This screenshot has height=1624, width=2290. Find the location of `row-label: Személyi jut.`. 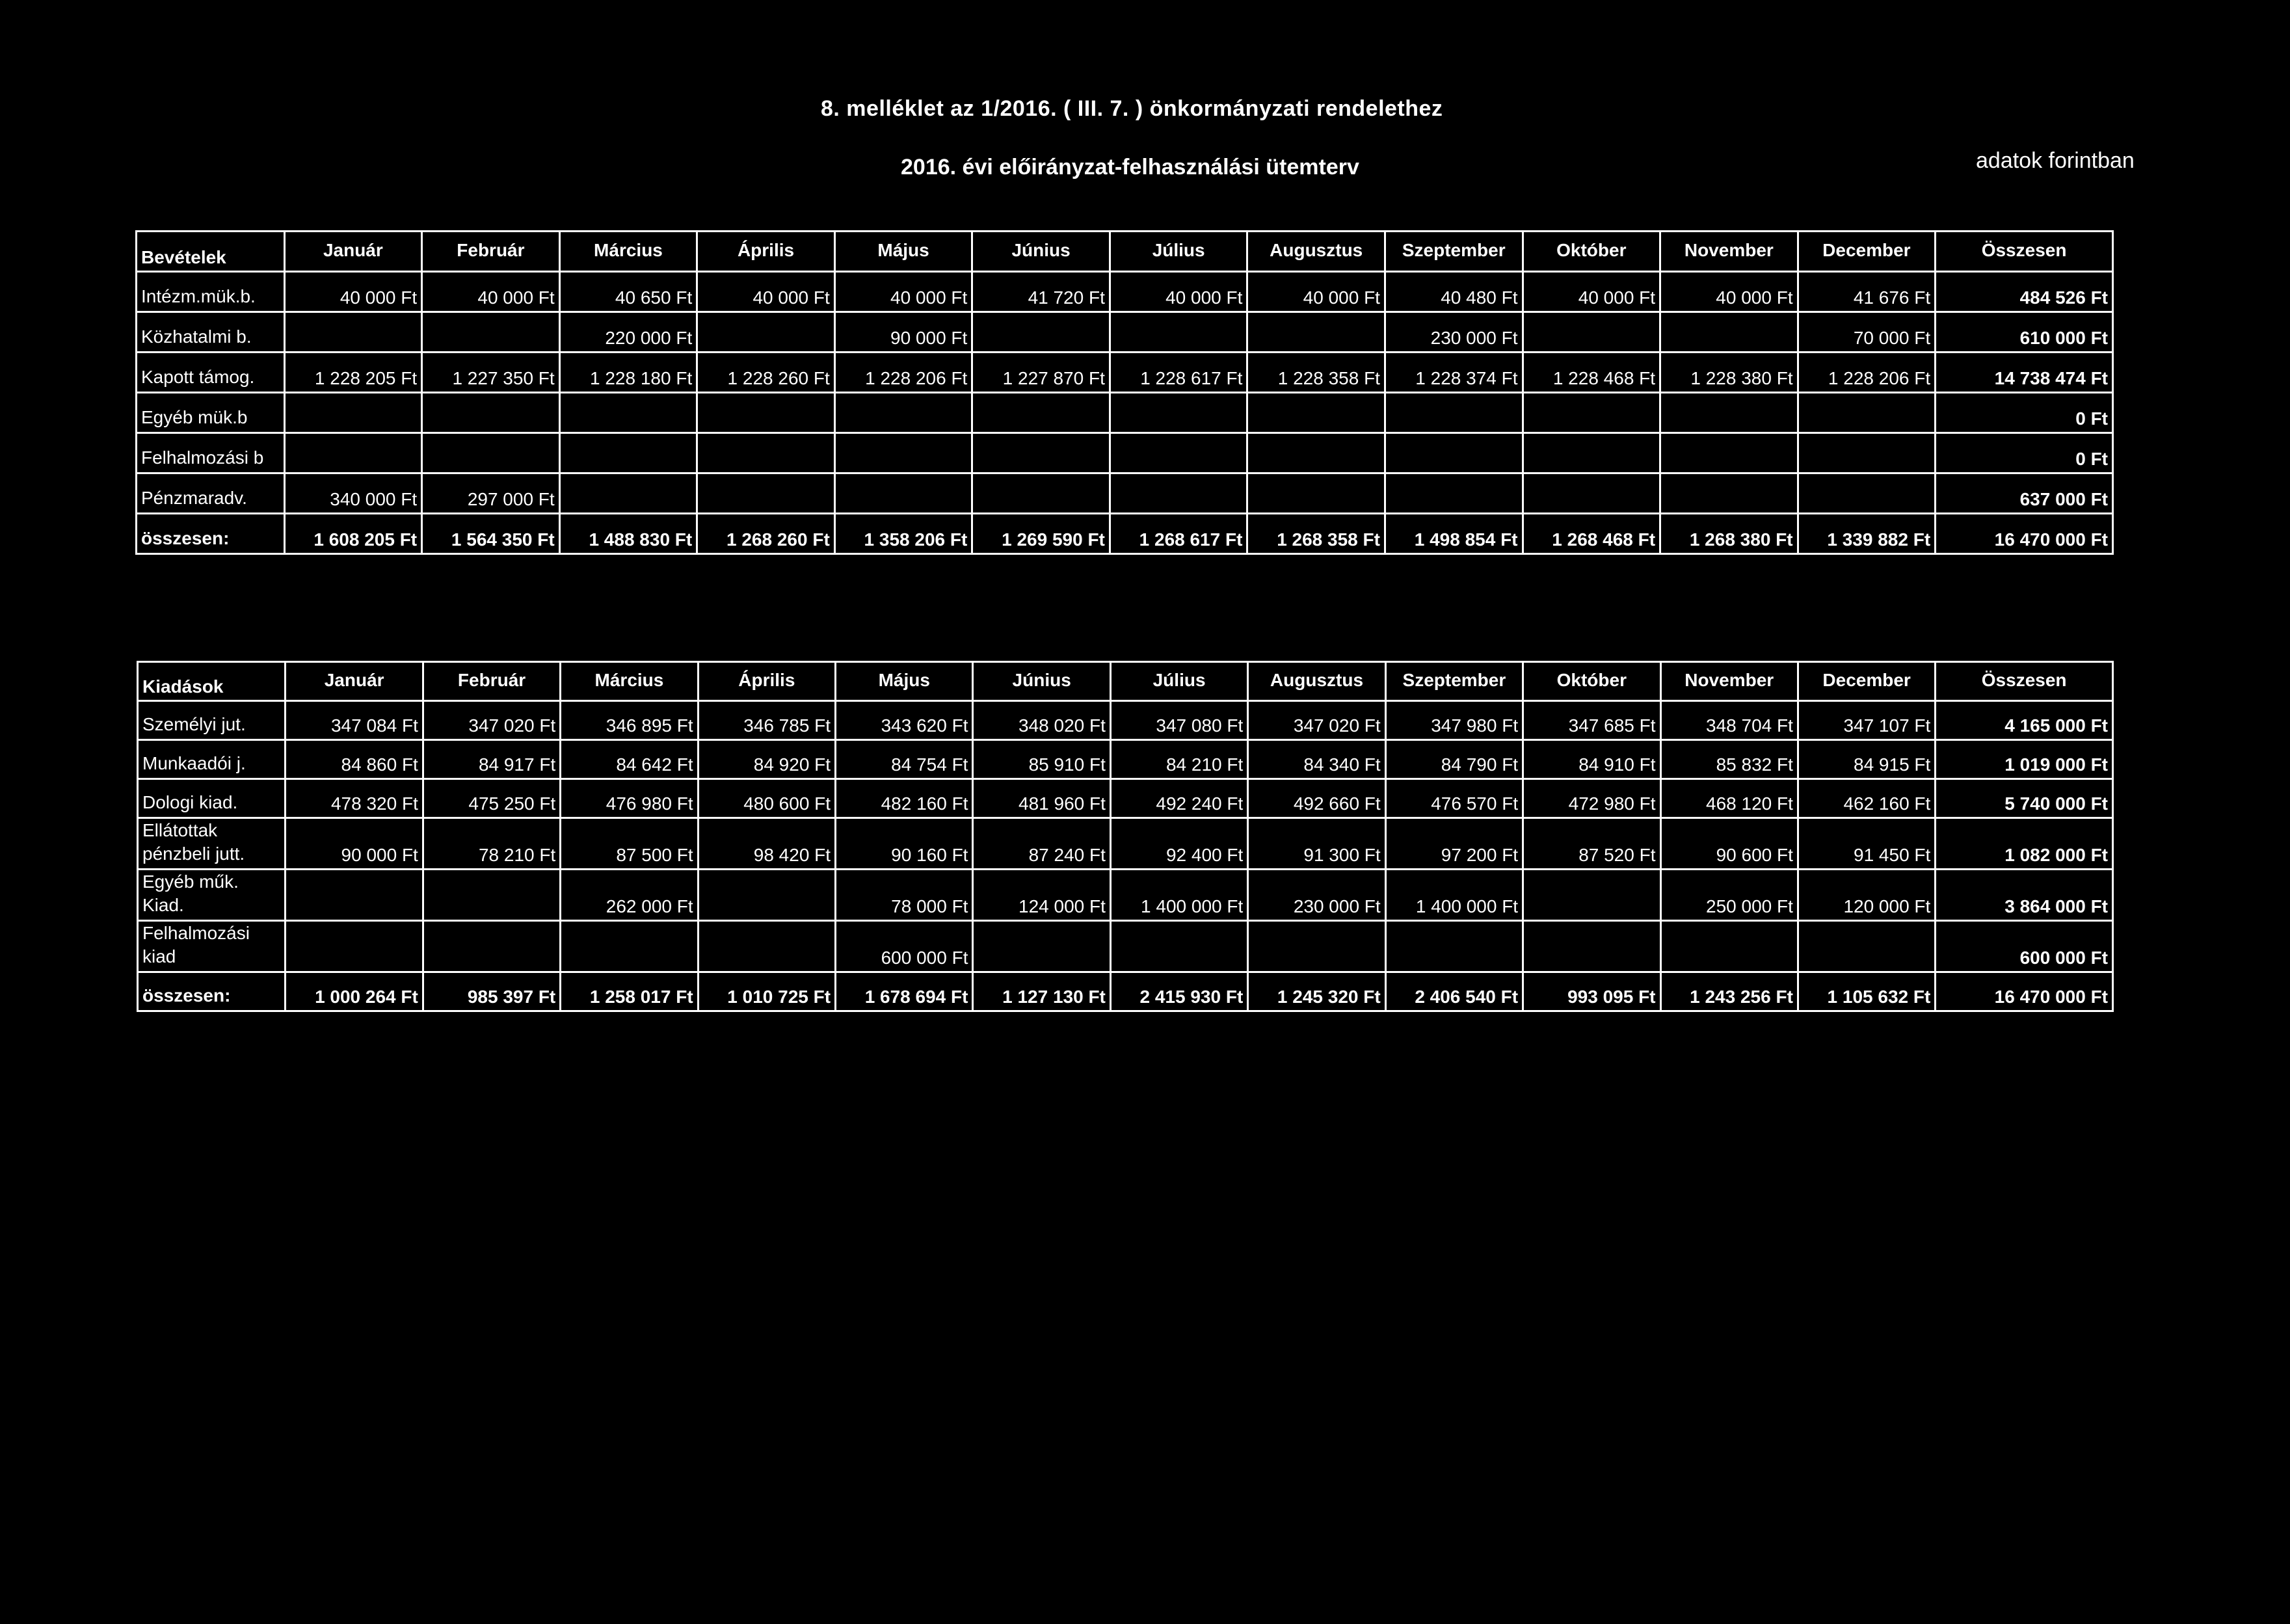

row-label: Személyi jut. is located at coordinates (211, 720).